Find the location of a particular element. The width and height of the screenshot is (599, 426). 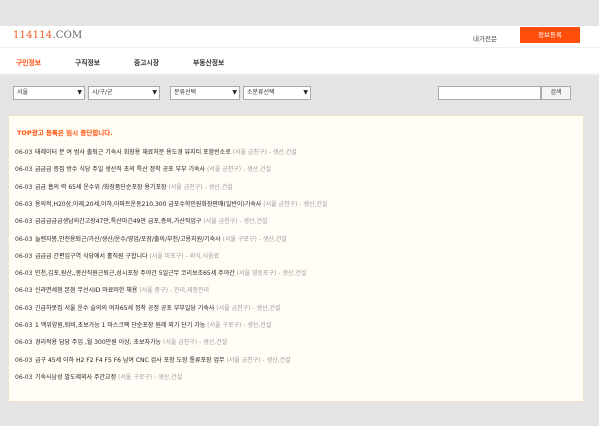

listing-title: 신라면세점 본점 무선시ID 마료러한 채용 is located at coordinates (86, 290).